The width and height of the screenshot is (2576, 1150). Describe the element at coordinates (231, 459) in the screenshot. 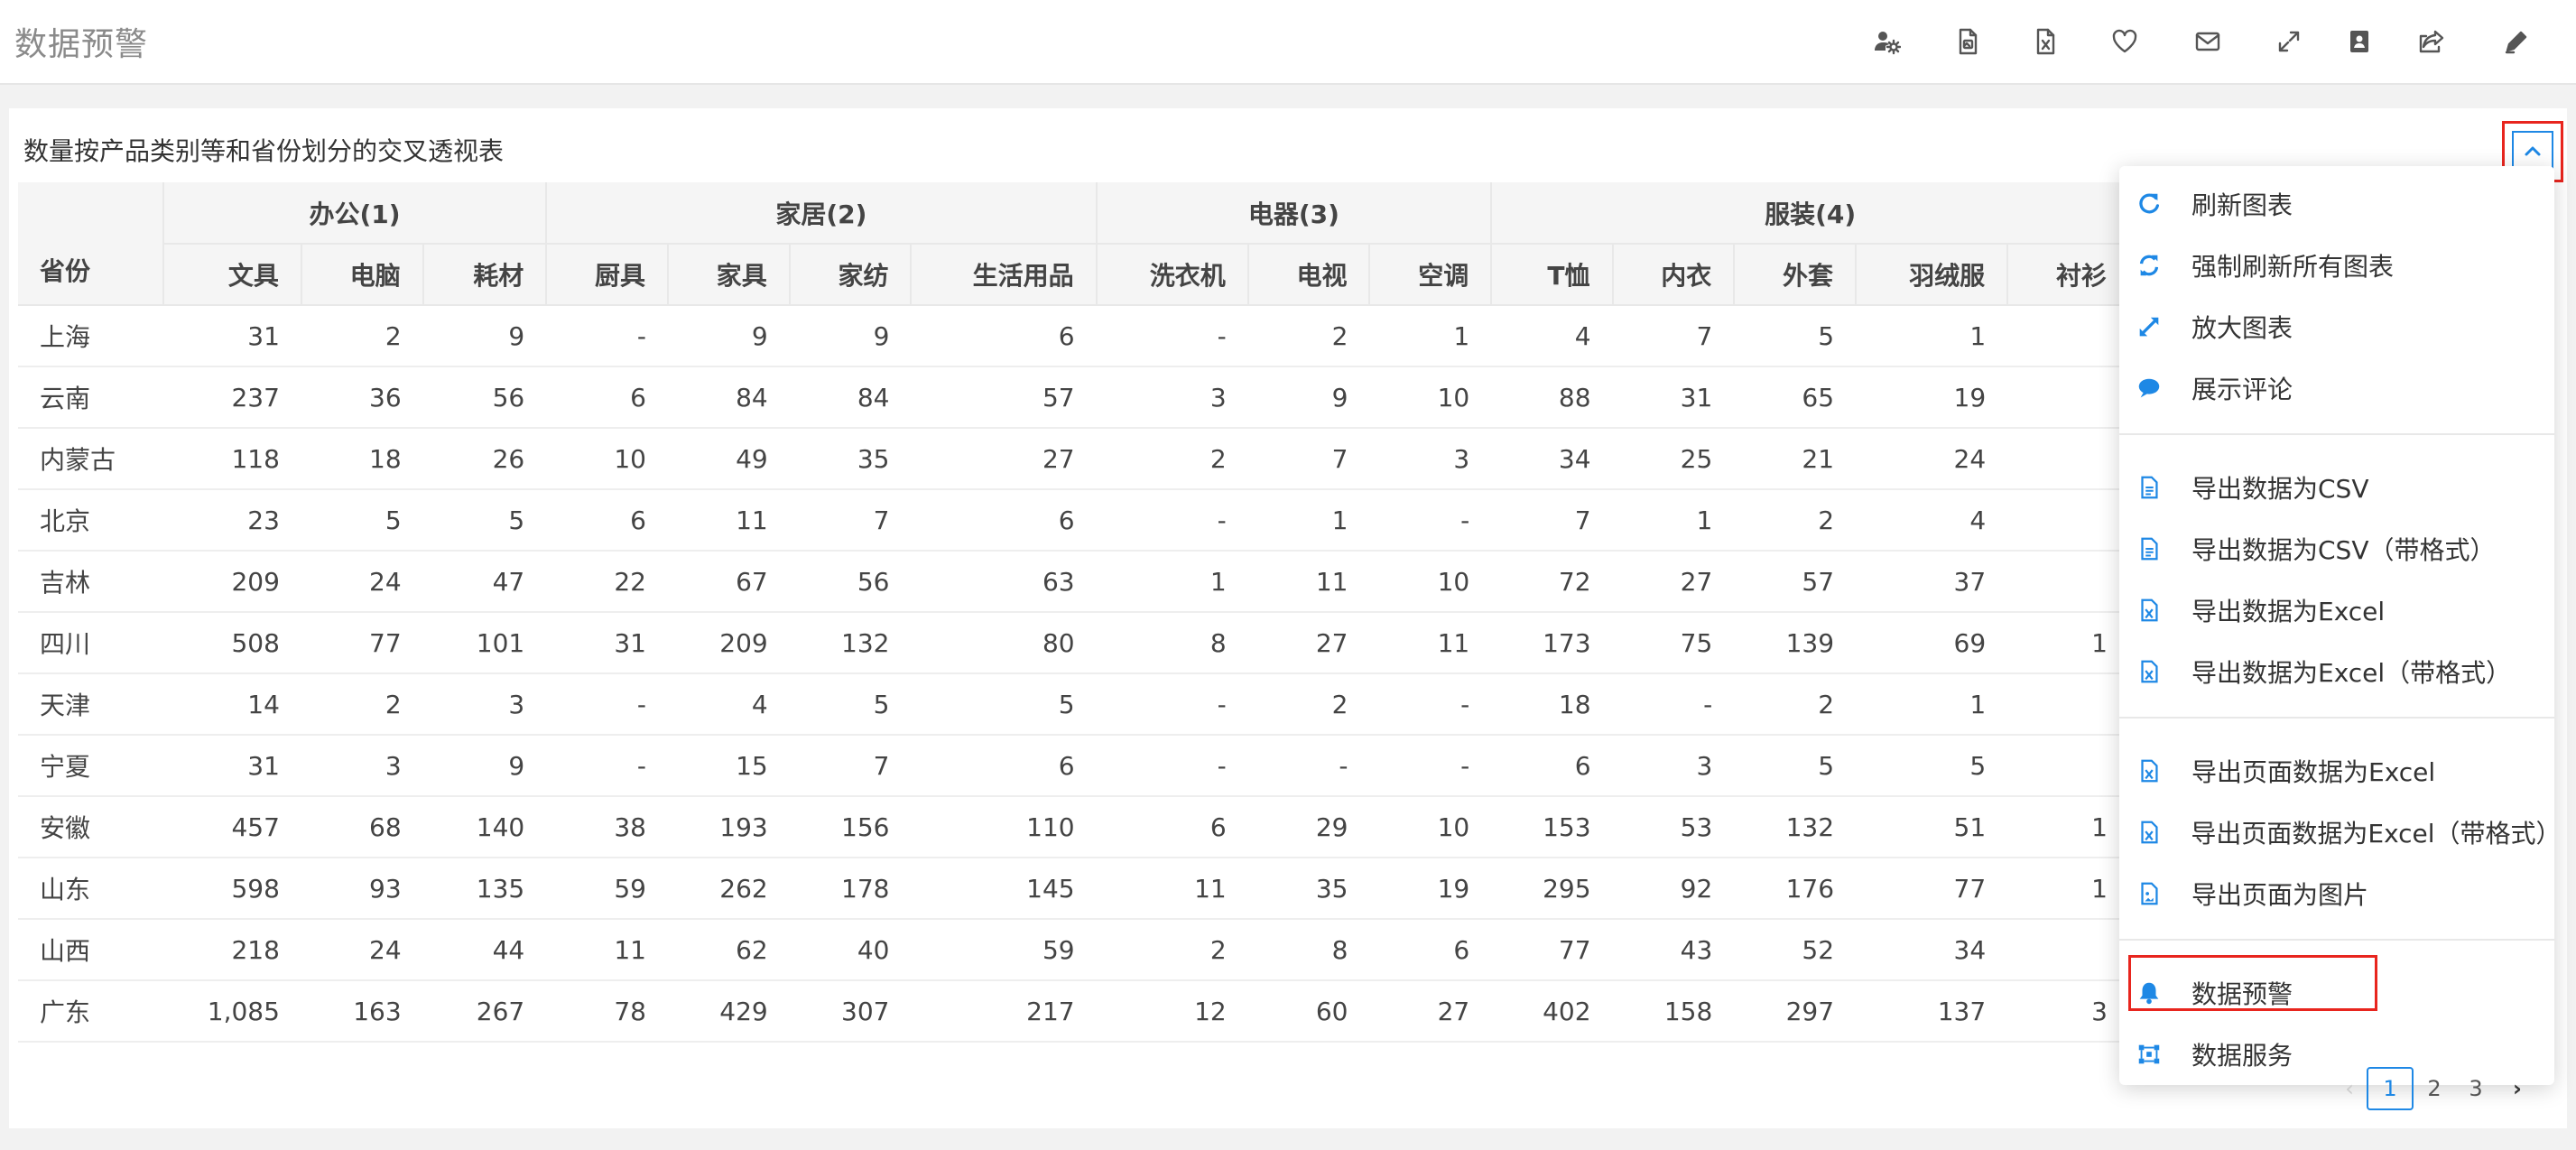

I see `table-cell: 118` at that location.